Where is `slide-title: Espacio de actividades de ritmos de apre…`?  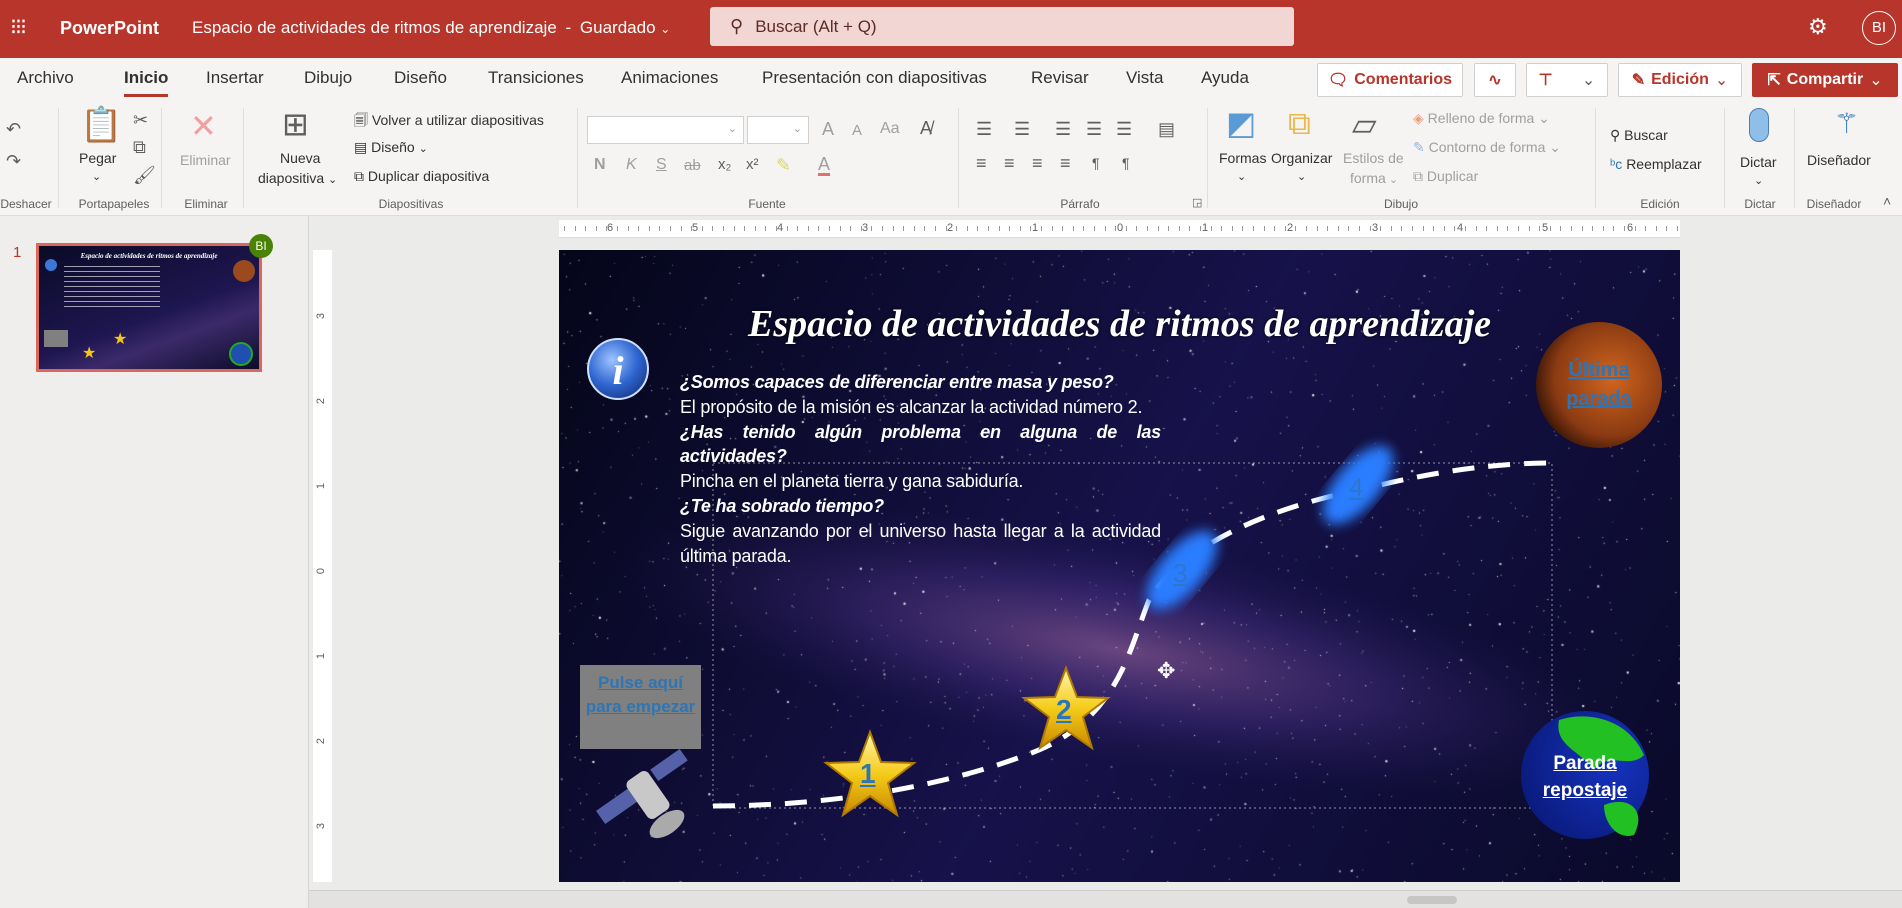 slide-title: Espacio de actividades de ritmos de apre… is located at coordinates (1119, 324).